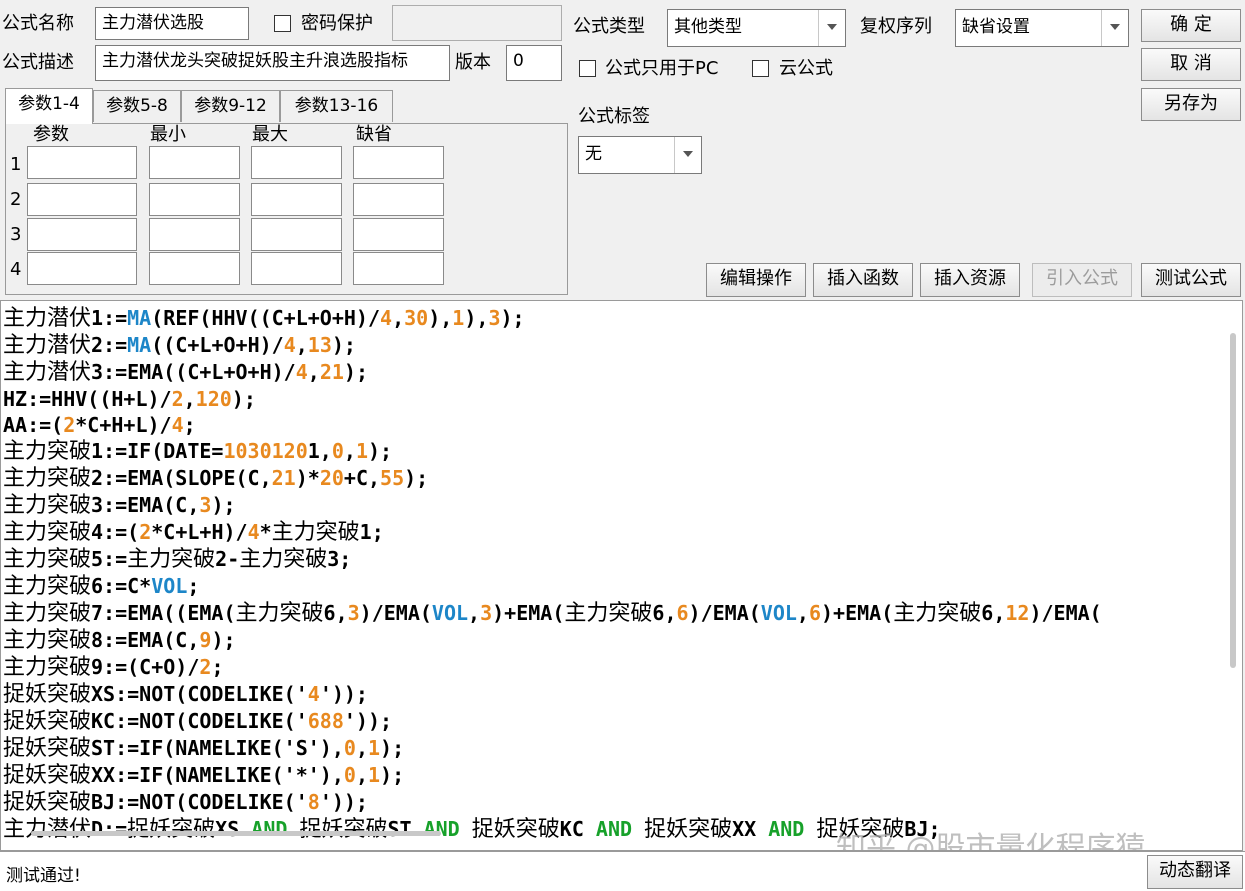 The height and width of the screenshot is (891, 1245). Describe the element at coordinates (193, 372) in the screenshot. I see `code-token: 3:=EMA((C+L+O+H)/` at that location.